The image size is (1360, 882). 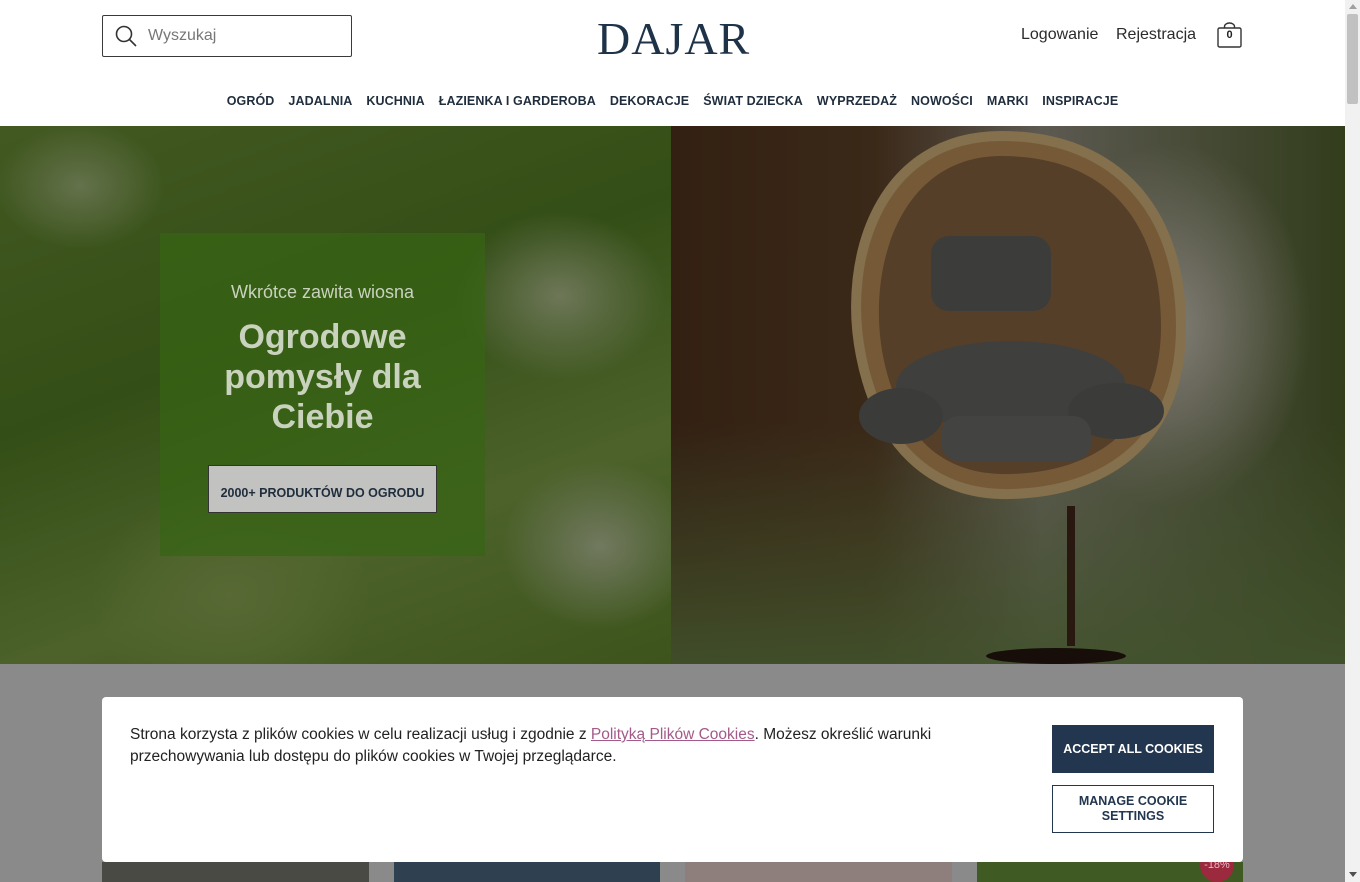 I want to click on hero-title: Ogrodowe pomysły dla Ciebie, so click(x=322, y=377).